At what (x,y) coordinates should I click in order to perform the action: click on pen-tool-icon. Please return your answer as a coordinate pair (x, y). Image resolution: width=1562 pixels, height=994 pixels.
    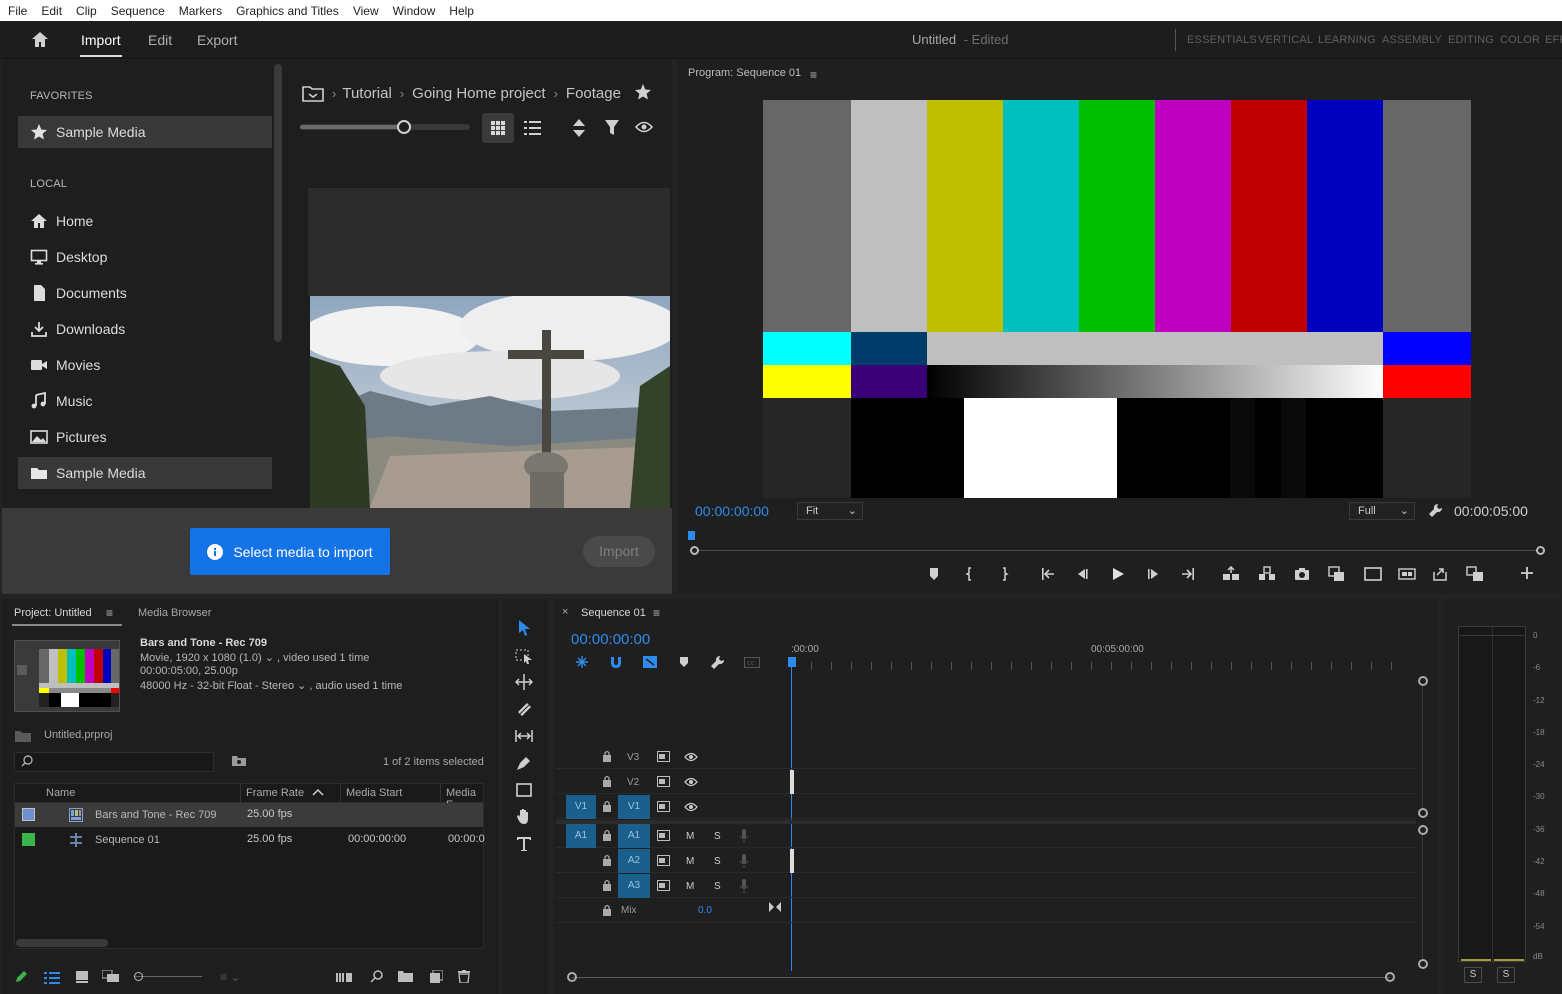
    Looking at the image, I should click on (524, 763).